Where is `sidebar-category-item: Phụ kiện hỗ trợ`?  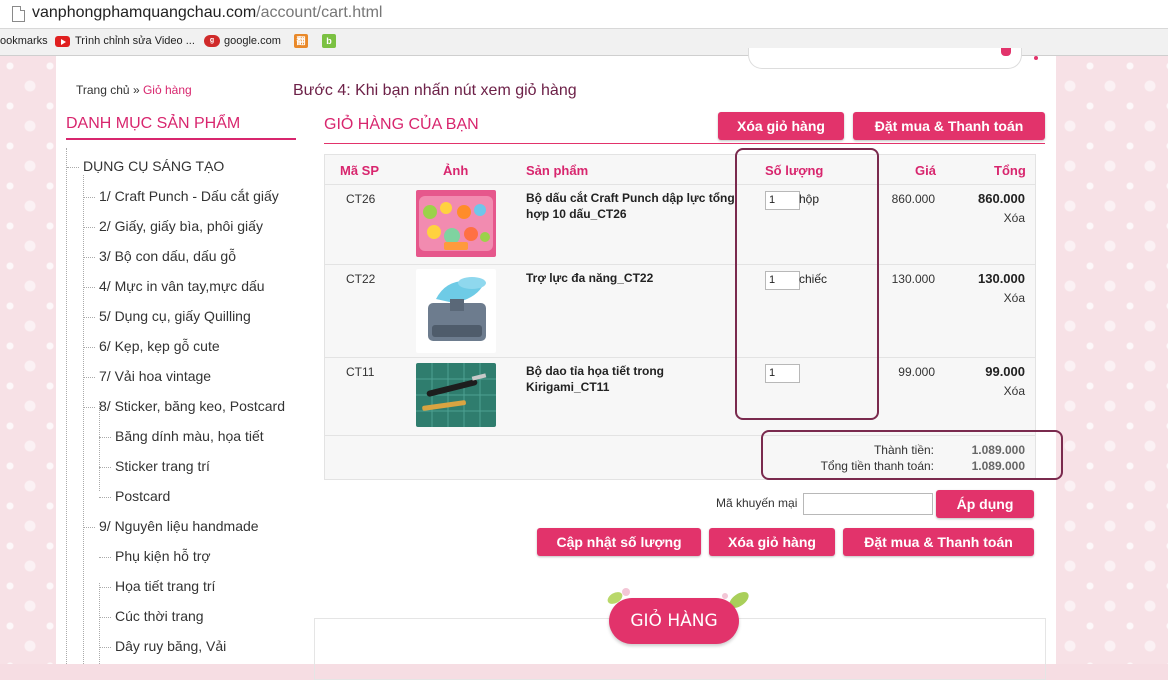 sidebar-category-item: Phụ kiện hỗ trợ is located at coordinates (155, 556).